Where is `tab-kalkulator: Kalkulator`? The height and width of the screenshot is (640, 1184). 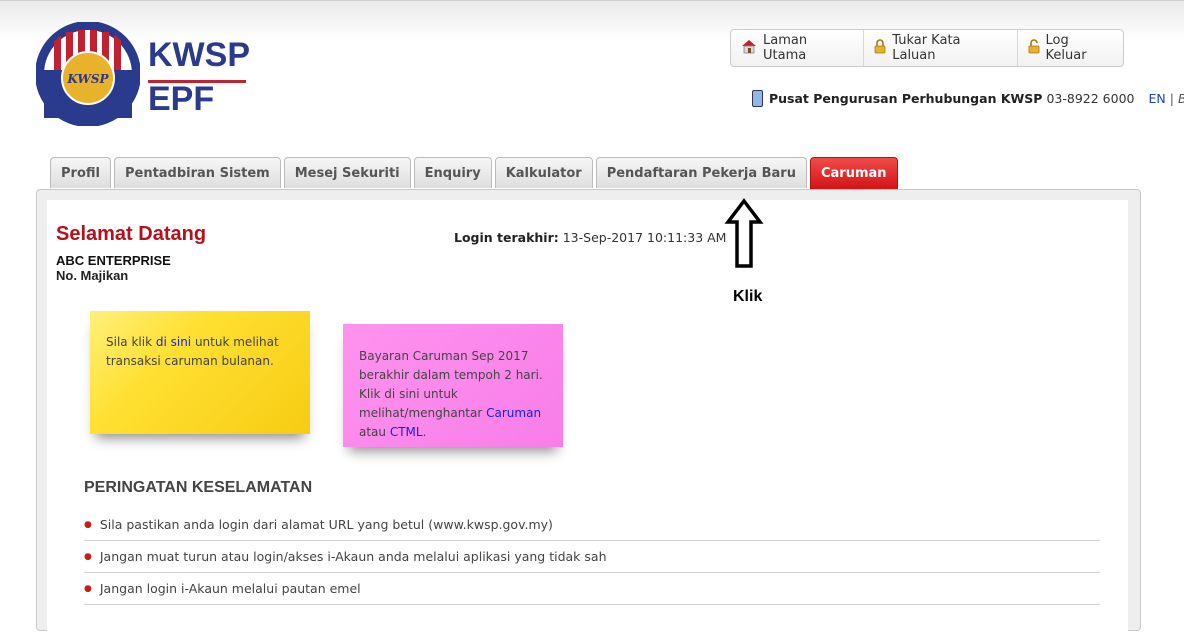 tab-kalkulator: Kalkulator is located at coordinates (543, 172).